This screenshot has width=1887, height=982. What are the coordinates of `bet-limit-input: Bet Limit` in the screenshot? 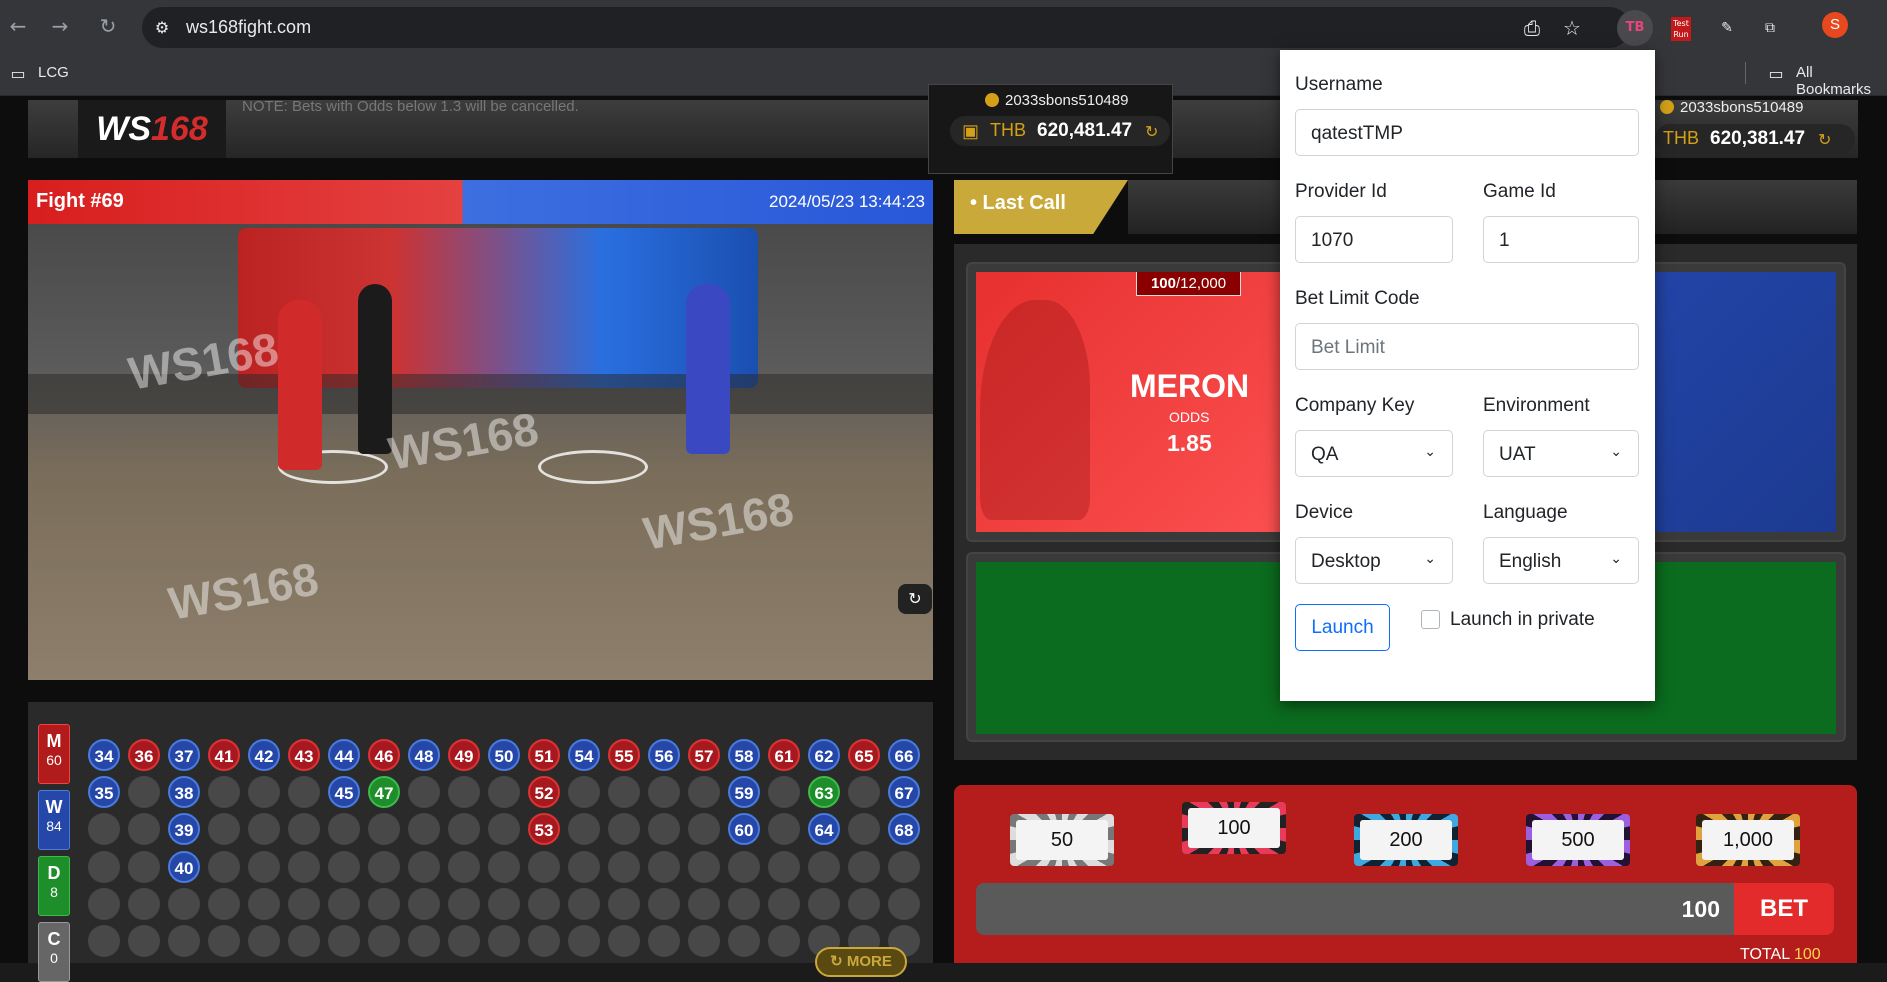 It's located at (1467, 346).